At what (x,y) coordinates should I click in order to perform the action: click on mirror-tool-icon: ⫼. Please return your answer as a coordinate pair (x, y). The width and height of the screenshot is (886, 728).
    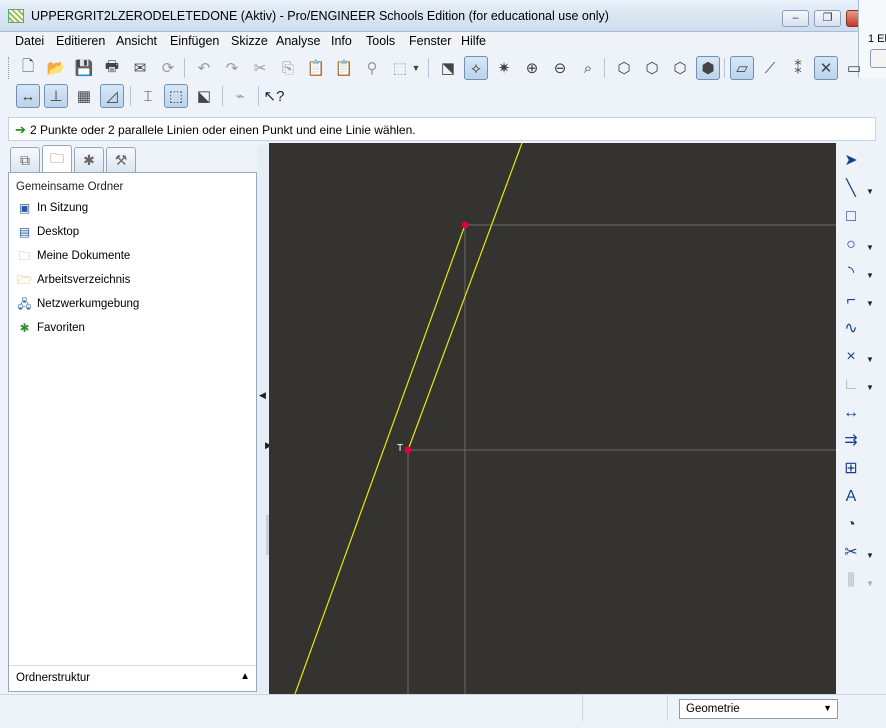
    Looking at the image, I should click on (851, 581).